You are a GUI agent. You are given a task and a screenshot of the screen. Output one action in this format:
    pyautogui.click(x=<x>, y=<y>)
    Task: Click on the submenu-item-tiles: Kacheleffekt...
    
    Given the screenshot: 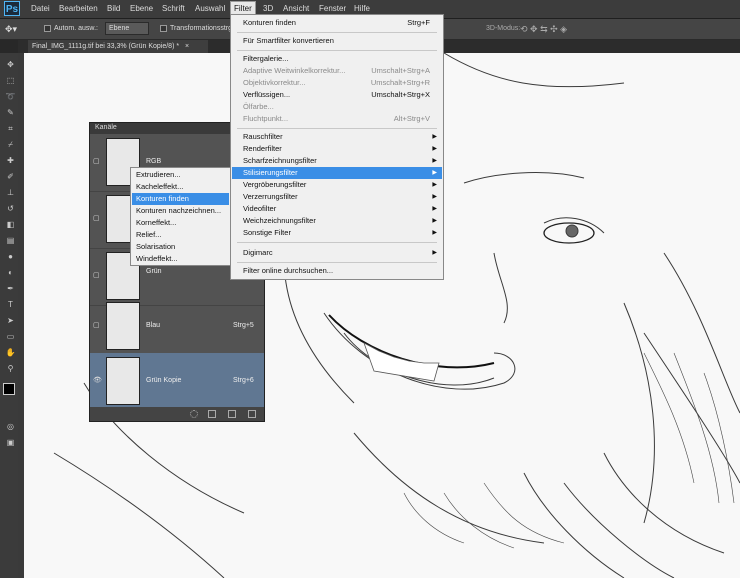 What is the action you would take?
    pyautogui.click(x=180, y=187)
    